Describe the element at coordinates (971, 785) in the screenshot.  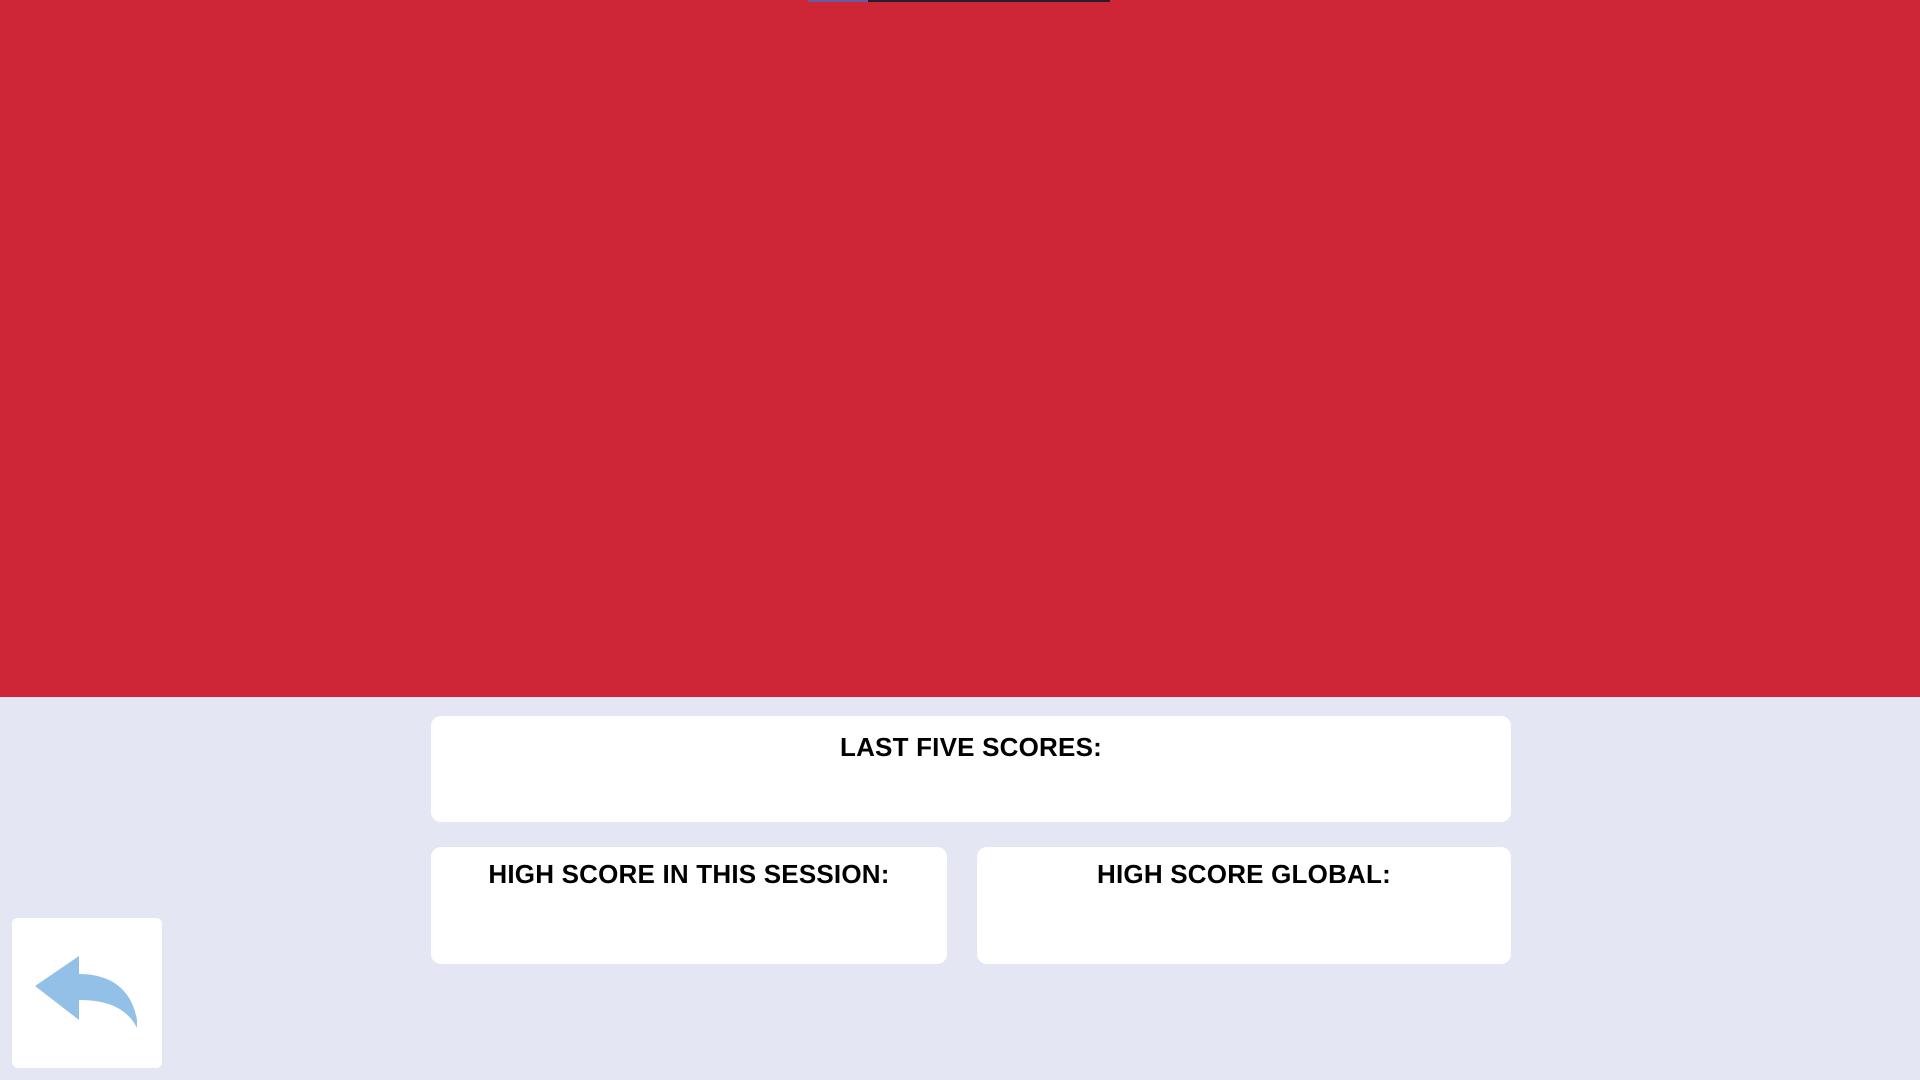
I see `last-five-scores-value` at that location.